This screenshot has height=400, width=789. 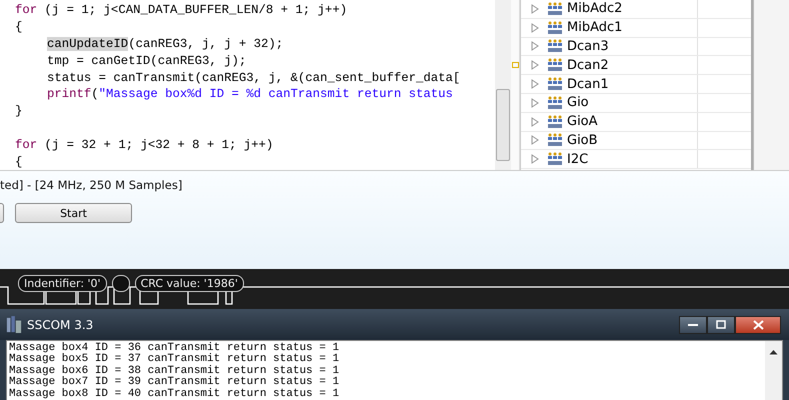 What do you see at coordinates (14, 325) in the screenshot?
I see `app-icon` at bounding box center [14, 325].